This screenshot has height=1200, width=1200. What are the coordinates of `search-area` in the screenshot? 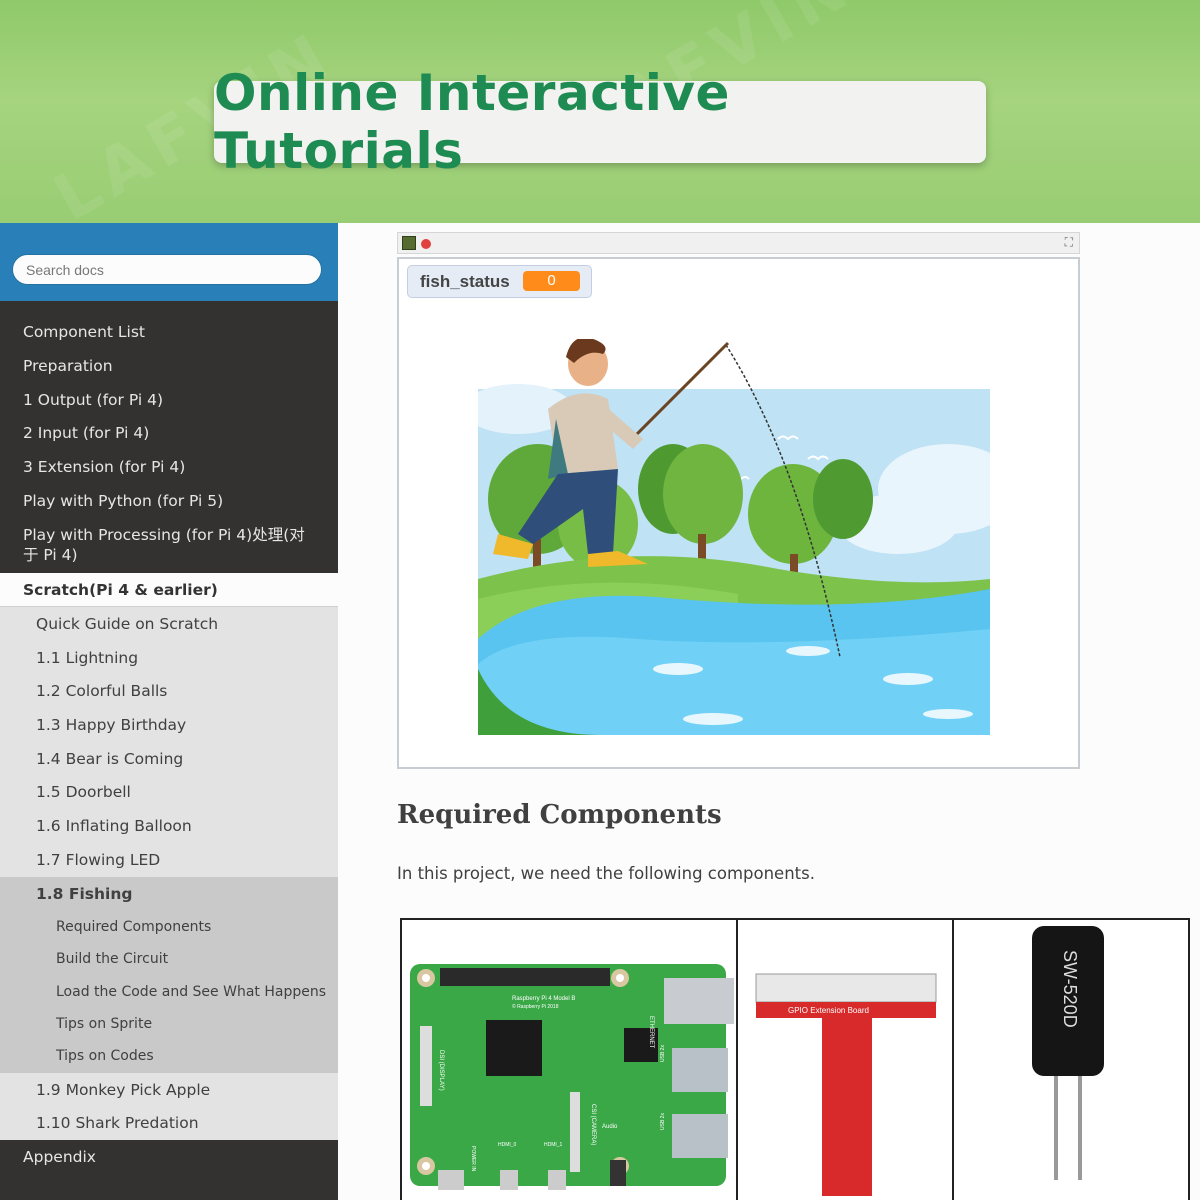 It's located at (169, 262).